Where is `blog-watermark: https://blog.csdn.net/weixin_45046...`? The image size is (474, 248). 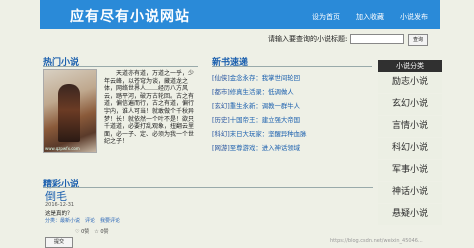
blog-watermark: https://blog.csdn.net/weixin_45046... is located at coordinates (376, 241).